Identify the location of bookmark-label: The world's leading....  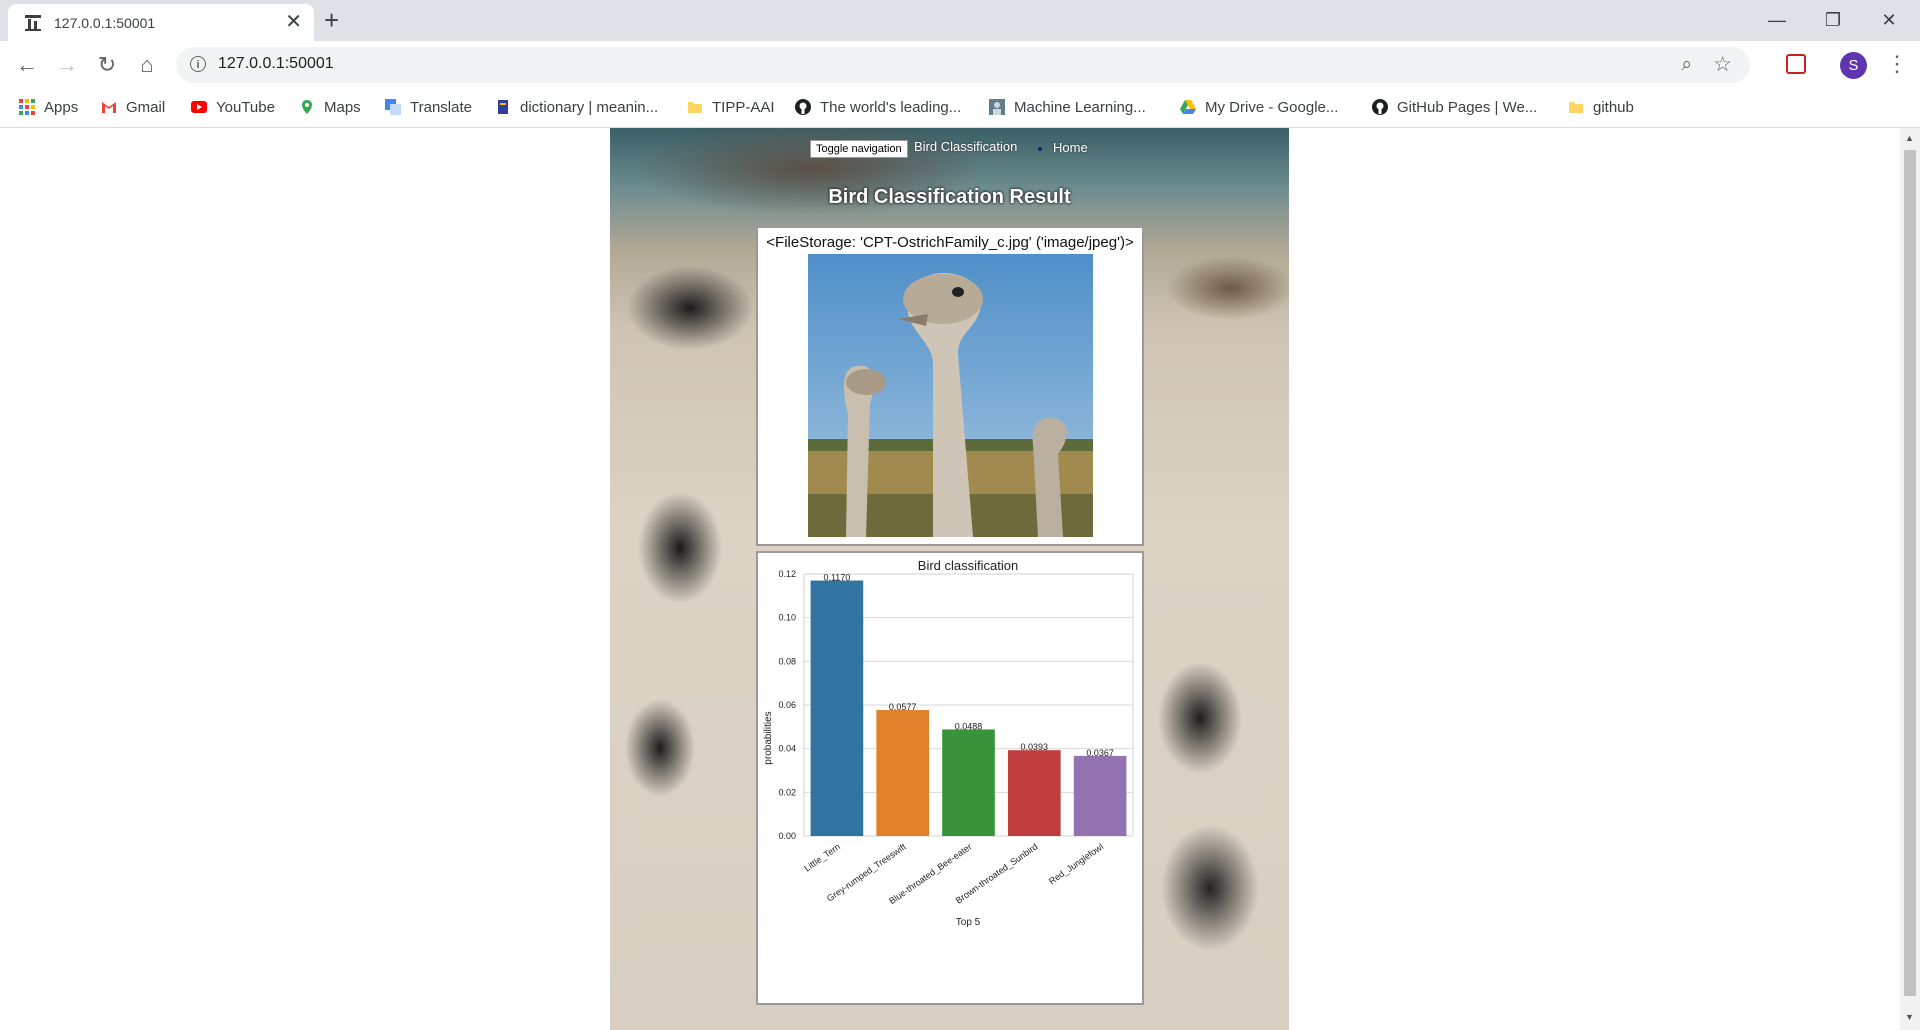
(891, 107).